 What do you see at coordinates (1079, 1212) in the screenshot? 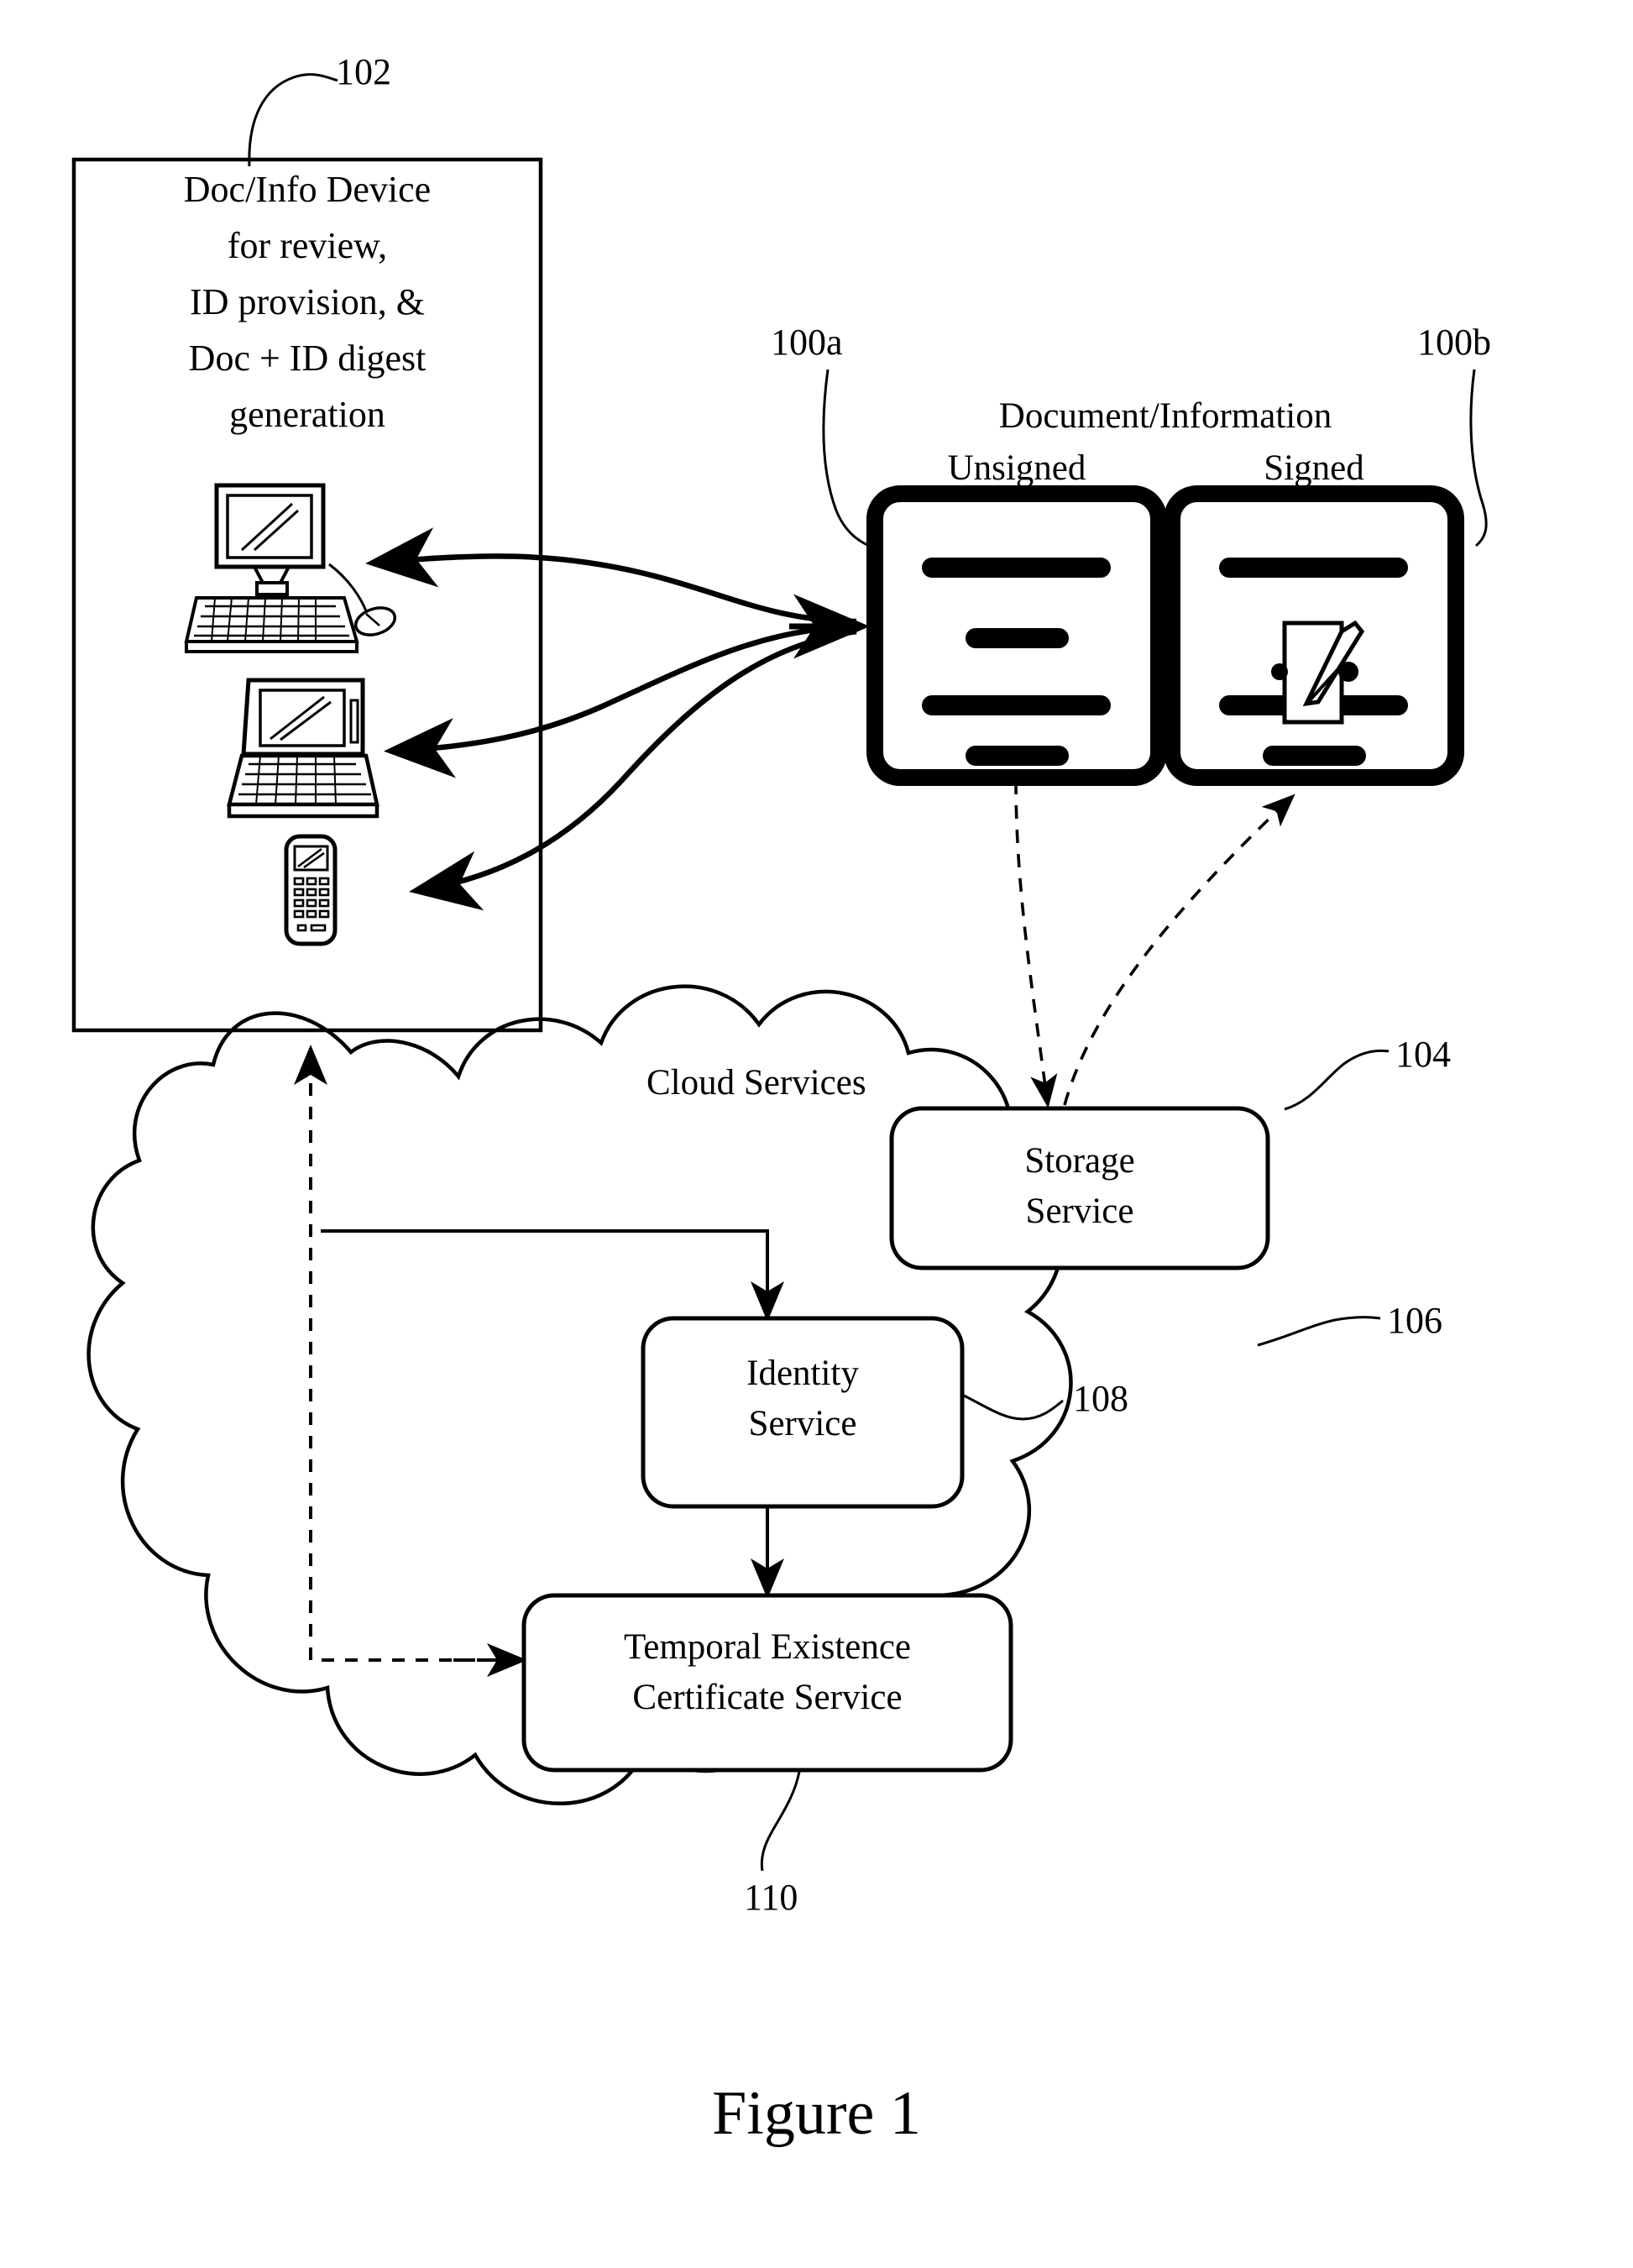
I see `storage-service-label-line-2: Service` at bounding box center [1079, 1212].